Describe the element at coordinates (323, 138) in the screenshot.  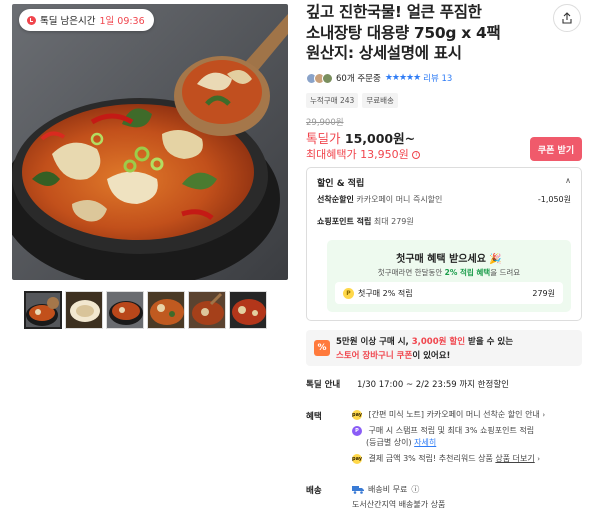
I see `deal-price-label: 톡딜가` at that location.